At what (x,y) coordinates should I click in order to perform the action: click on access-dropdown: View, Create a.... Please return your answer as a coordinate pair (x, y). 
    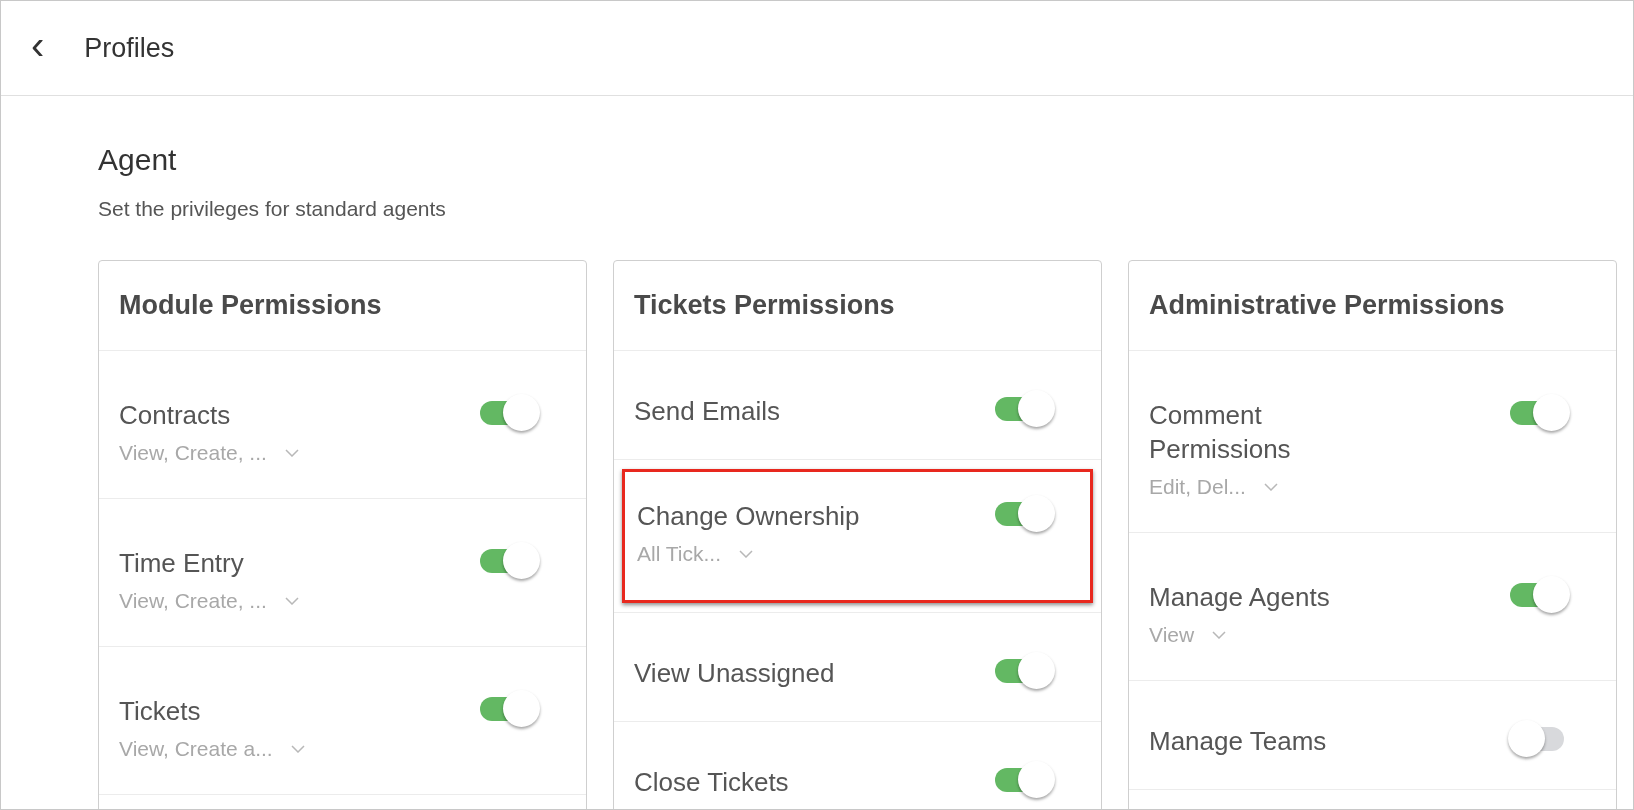
    Looking at the image, I should click on (212, 749).